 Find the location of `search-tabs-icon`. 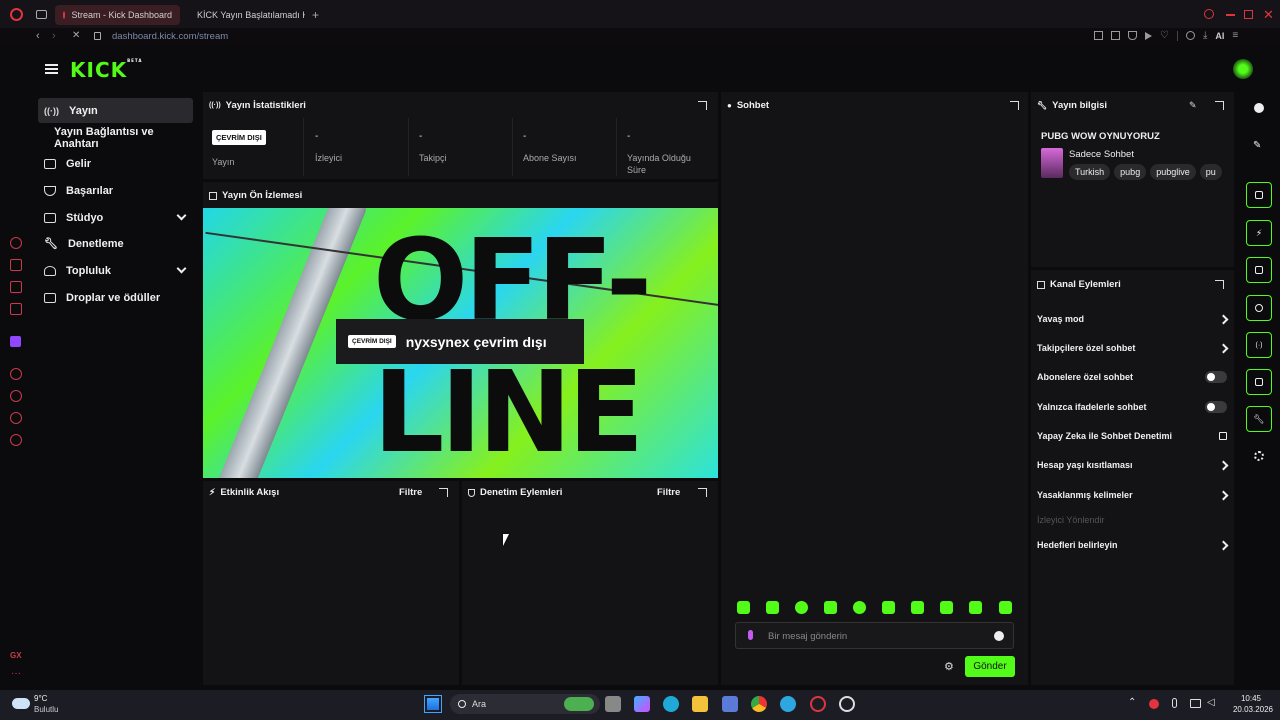

search-tabs-icon is located at coordinates (1209, 14).